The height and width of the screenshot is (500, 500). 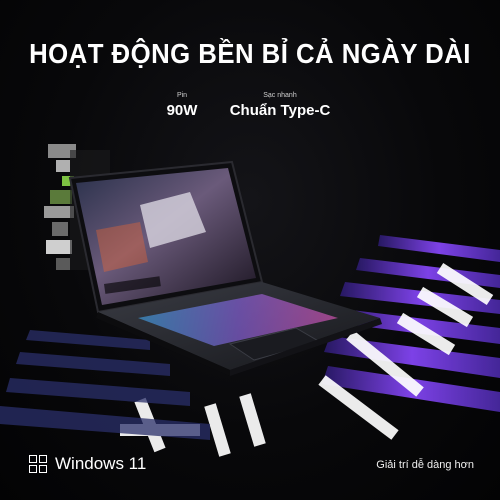 What do you see at coordinates (425, 465) in the screenshot?
I see `tagline: Giải trí dễ dàng hơn` at bounding box center [425, 465].